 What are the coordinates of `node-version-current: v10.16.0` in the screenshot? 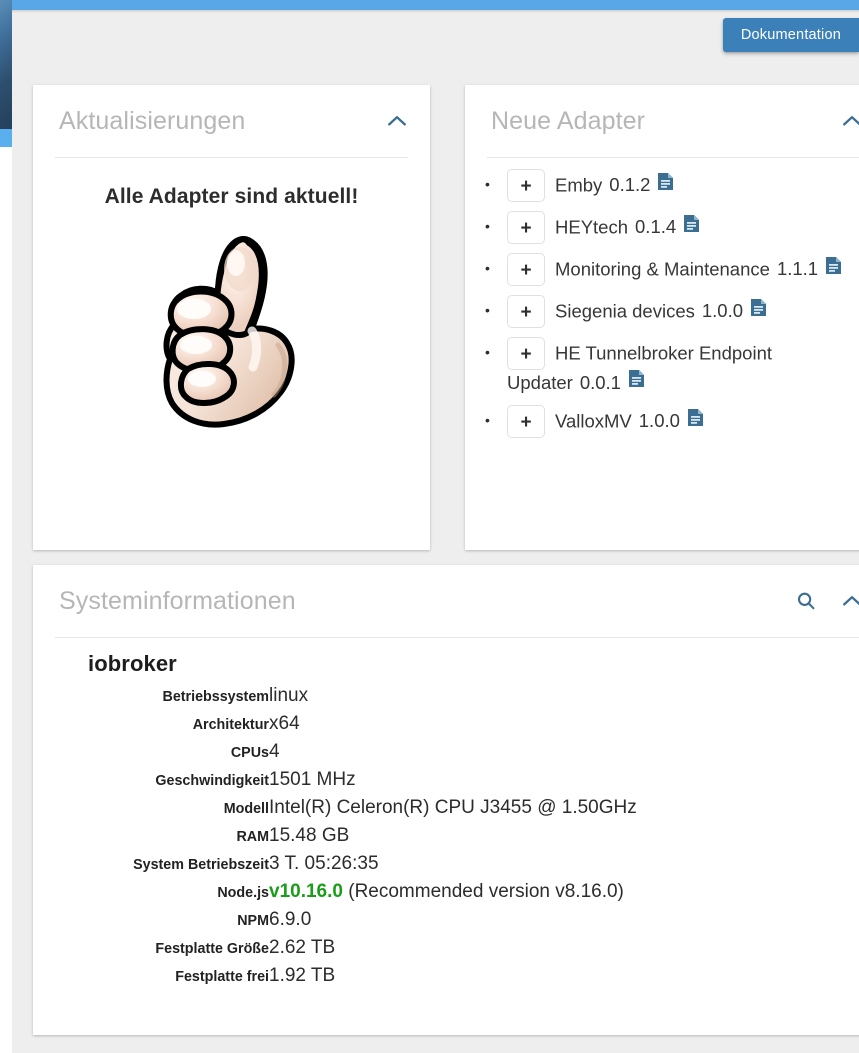 It's located at (306, 891).